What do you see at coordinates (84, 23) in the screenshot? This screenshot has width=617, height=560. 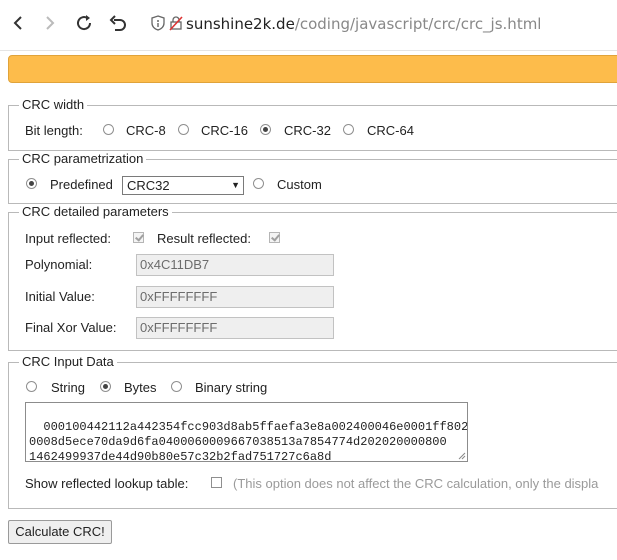 I see `reload-icon` at bounding box center [84, 23].